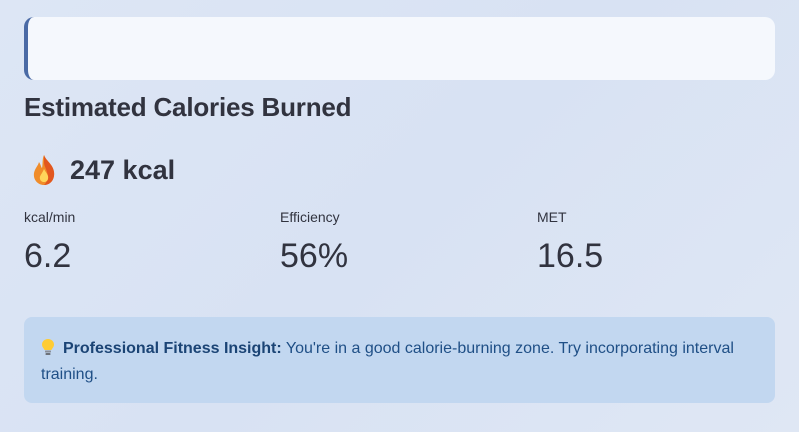 This screenshot has height=432, width=799. I want to click on metric-value: 56%, so click(314, 256).